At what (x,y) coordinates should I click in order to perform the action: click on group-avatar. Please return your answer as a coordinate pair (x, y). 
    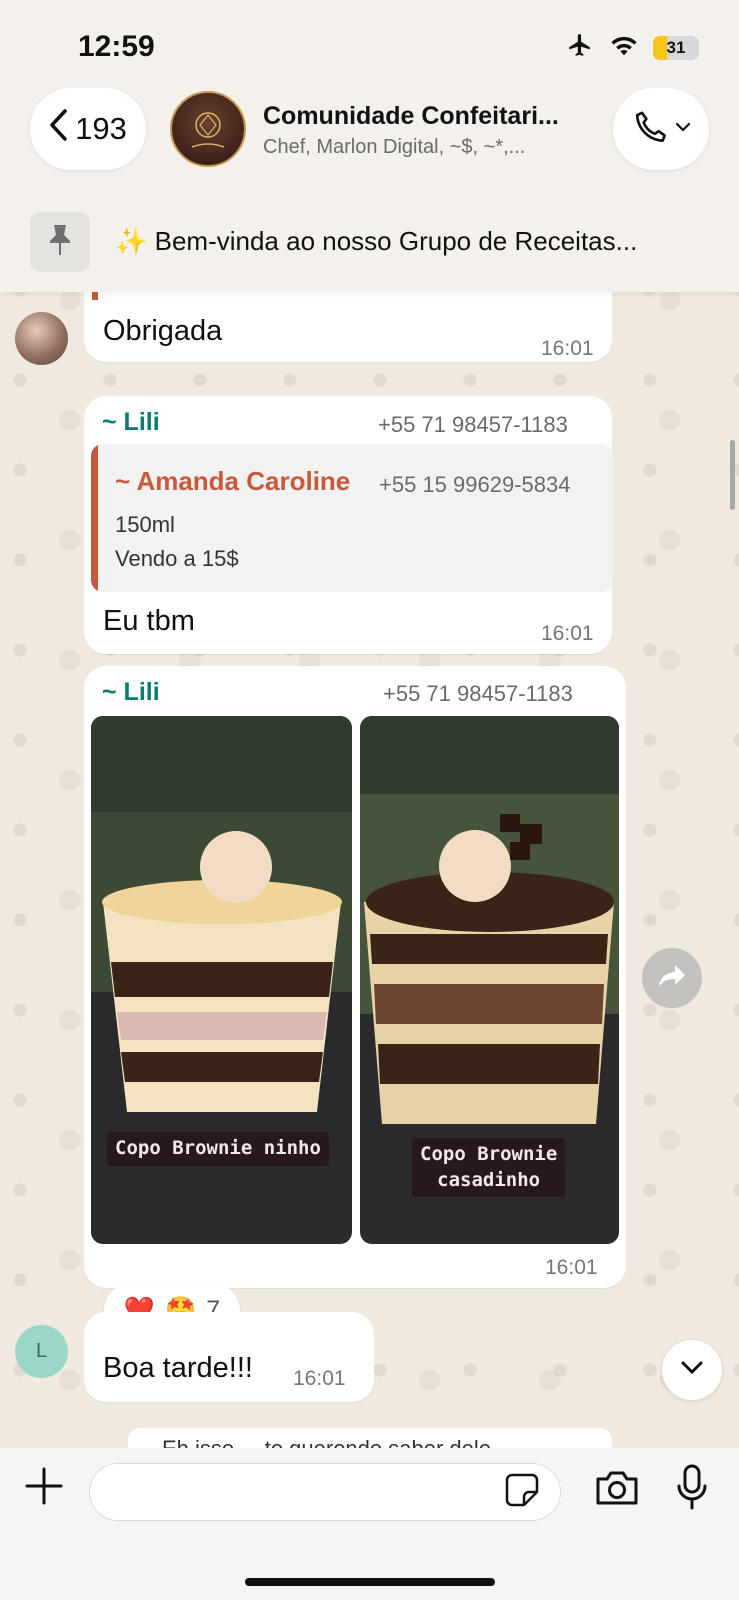
    Looking at the image, I should click on (208, 129).